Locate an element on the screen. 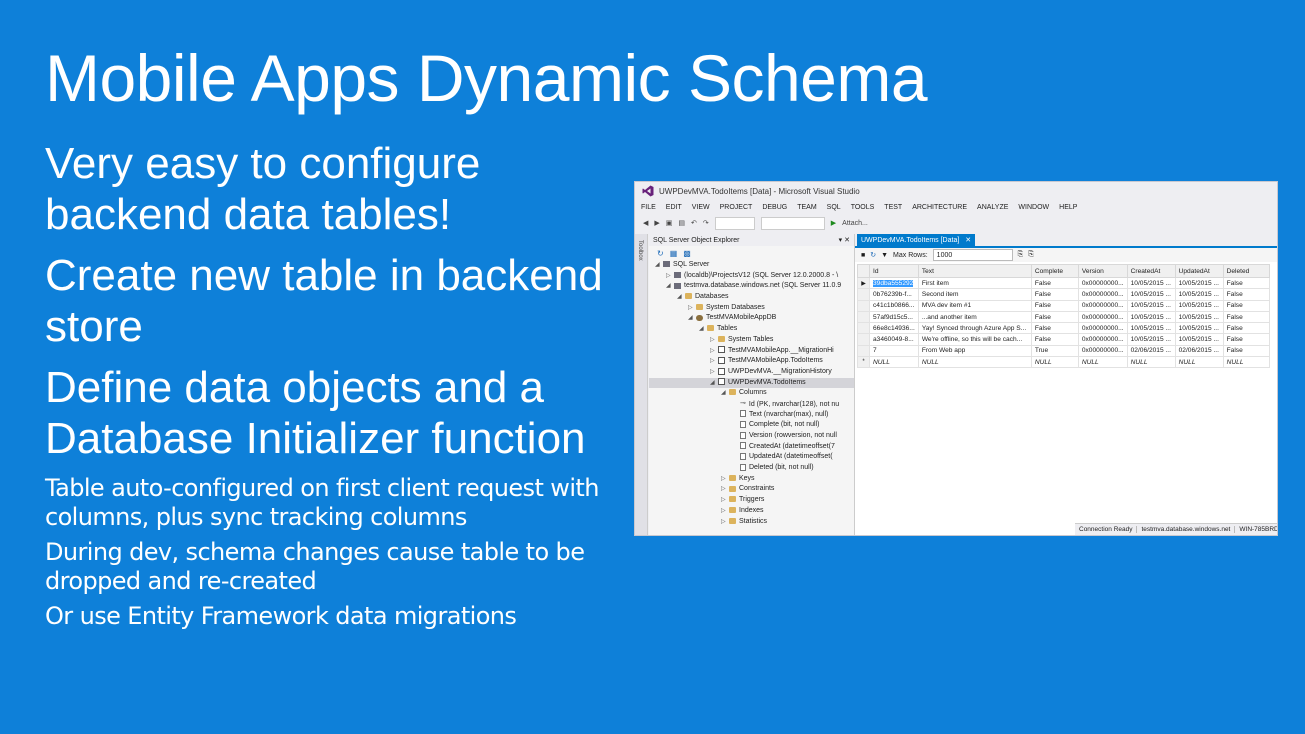 This screenshot has height=734, width=1305. toolbox-strip: Toolbox is located at coordinates (641, 384).